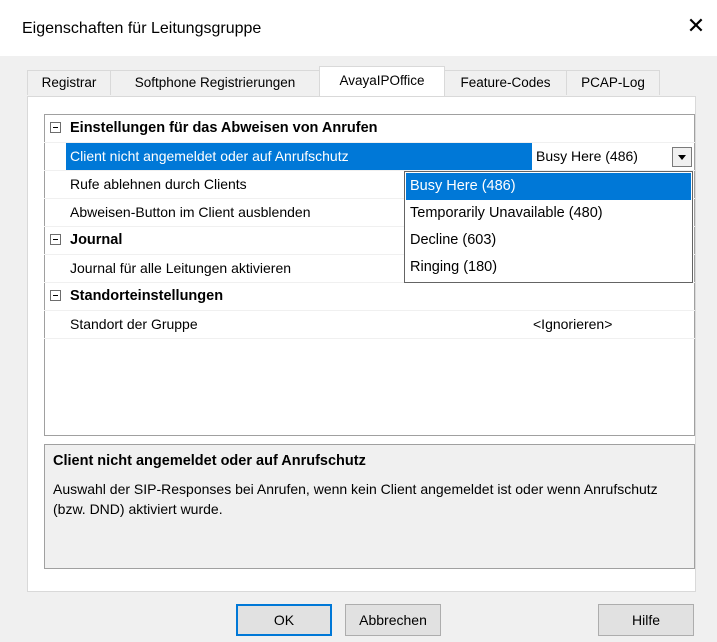 This screenshot has height=642, width=717. What do you see at coordinates (69, 82) in the screenshot?
I see `tab-registrar: Registrar` at bounding box center [69, 82].